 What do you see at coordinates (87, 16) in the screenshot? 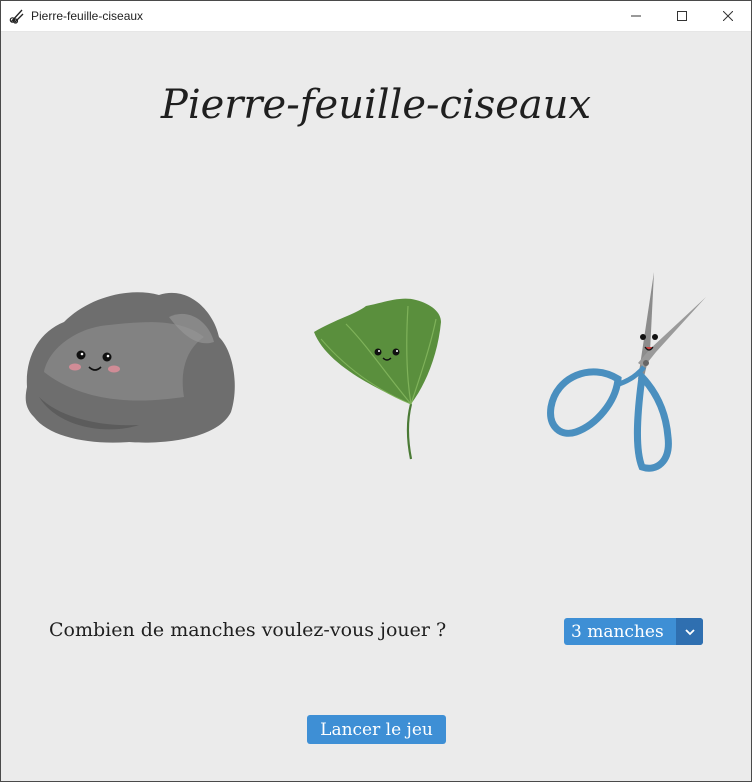
I see `window-title: Pierre-feuille-ciseaux` at bounding box center [87, 16].